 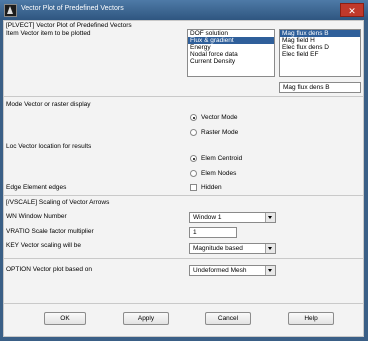 I want to click on list-item: Energy, so click(x=231, y=47).